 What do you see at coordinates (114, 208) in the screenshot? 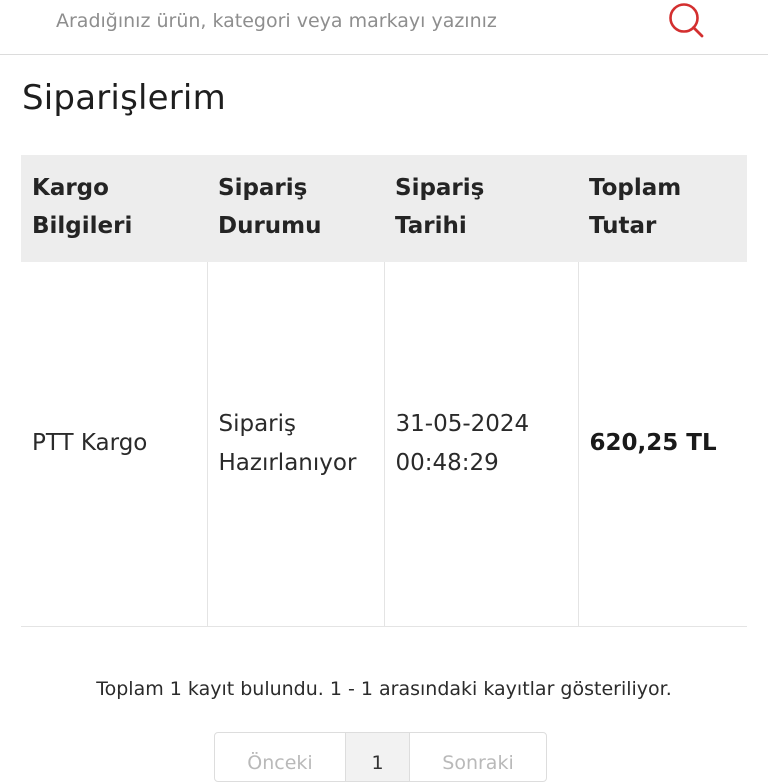
I see `column-header-cargo: Kargo Bilgileri` at bounding box center [114, 208].